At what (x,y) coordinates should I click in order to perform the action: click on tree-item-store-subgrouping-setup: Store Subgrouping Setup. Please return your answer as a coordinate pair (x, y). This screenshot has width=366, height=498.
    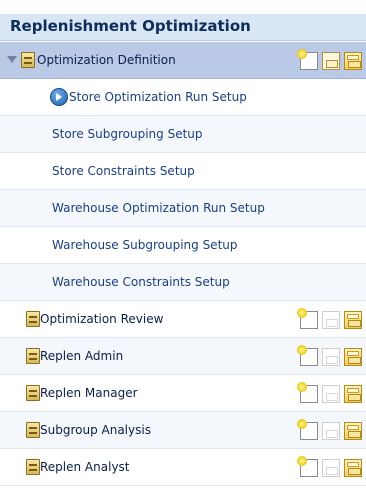
    Looking at the image, I should click on (183, 134).